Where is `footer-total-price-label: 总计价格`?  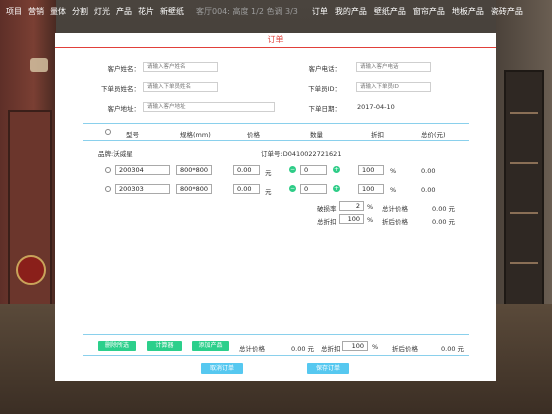 footer-total-price-label: 总计价格 is located at coordinates (252, 349).